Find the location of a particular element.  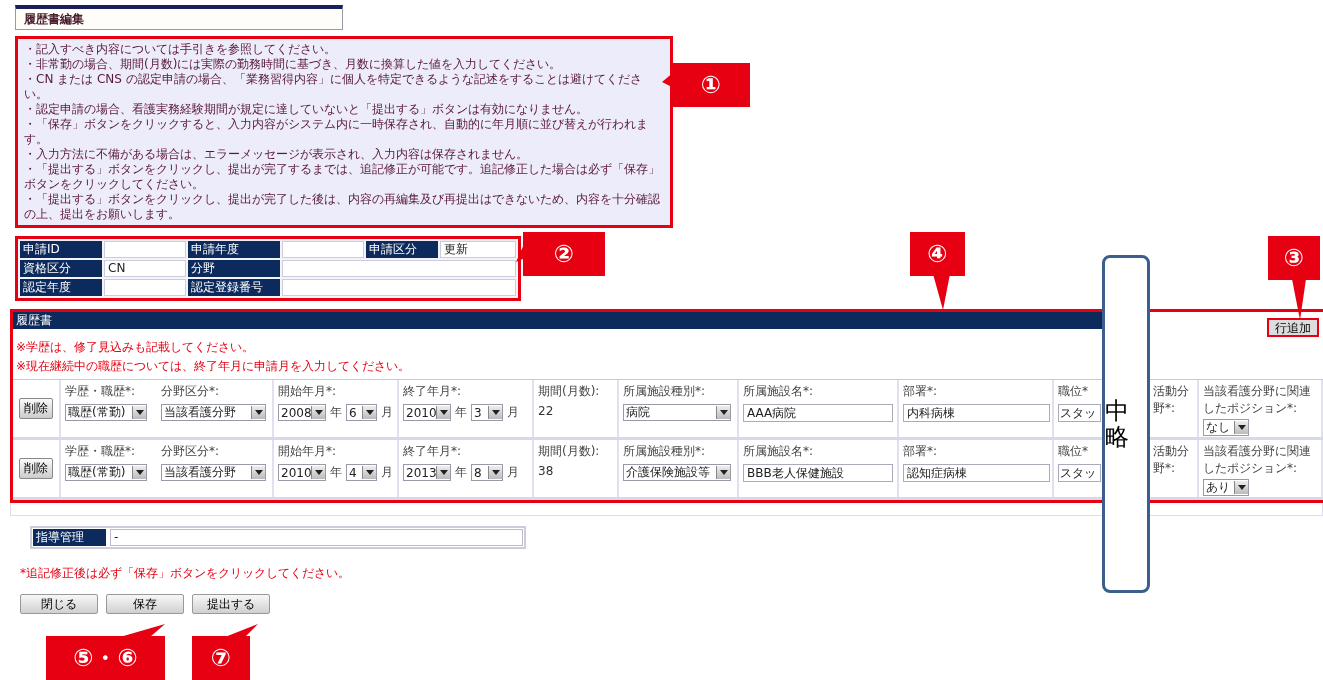

info-label: 申請年度 is located at coordinates (234, 249).